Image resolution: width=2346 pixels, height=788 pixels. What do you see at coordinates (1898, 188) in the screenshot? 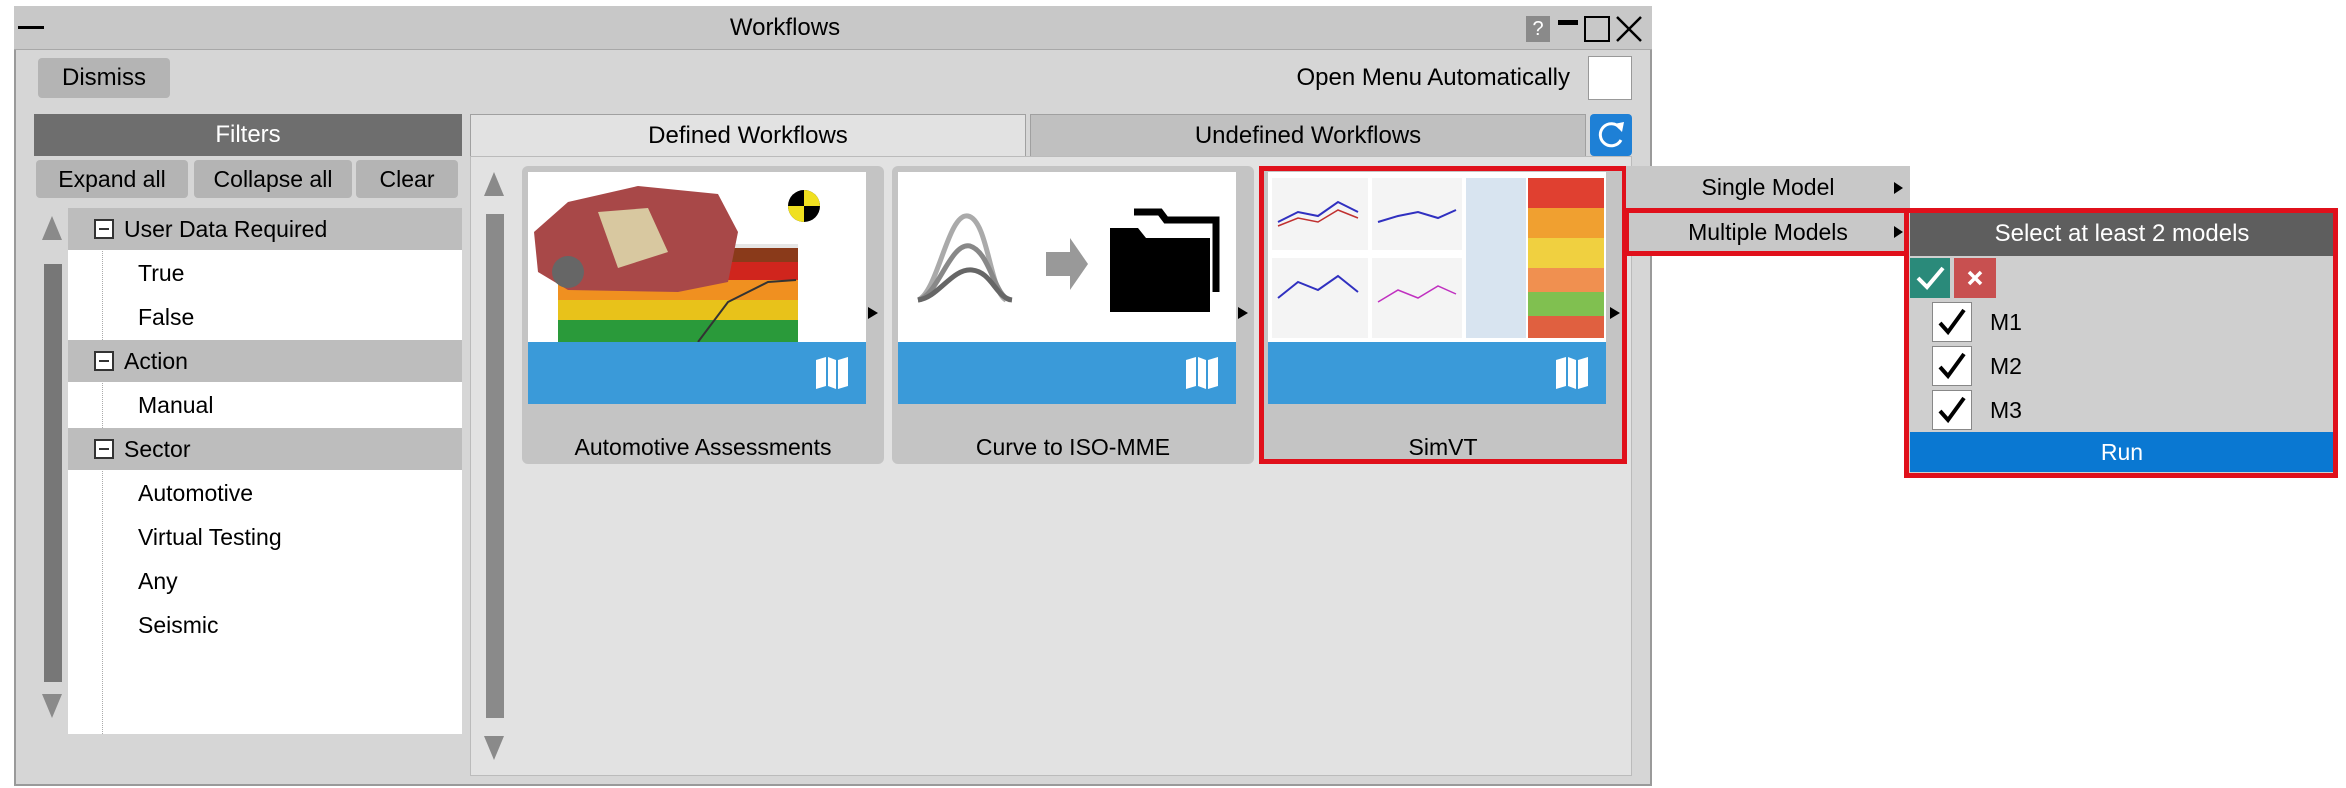
I see `submenu-arrow-icon` at bounding box center [1898, 188].